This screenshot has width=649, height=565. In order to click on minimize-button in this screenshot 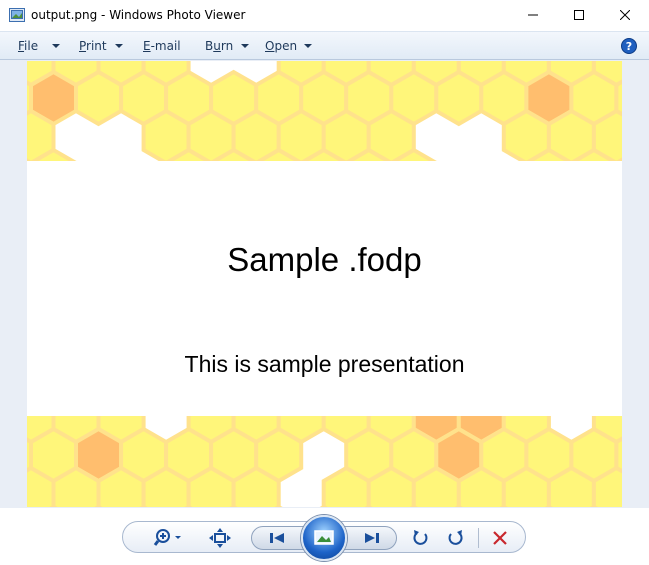, I will do `click(533, 15)`.